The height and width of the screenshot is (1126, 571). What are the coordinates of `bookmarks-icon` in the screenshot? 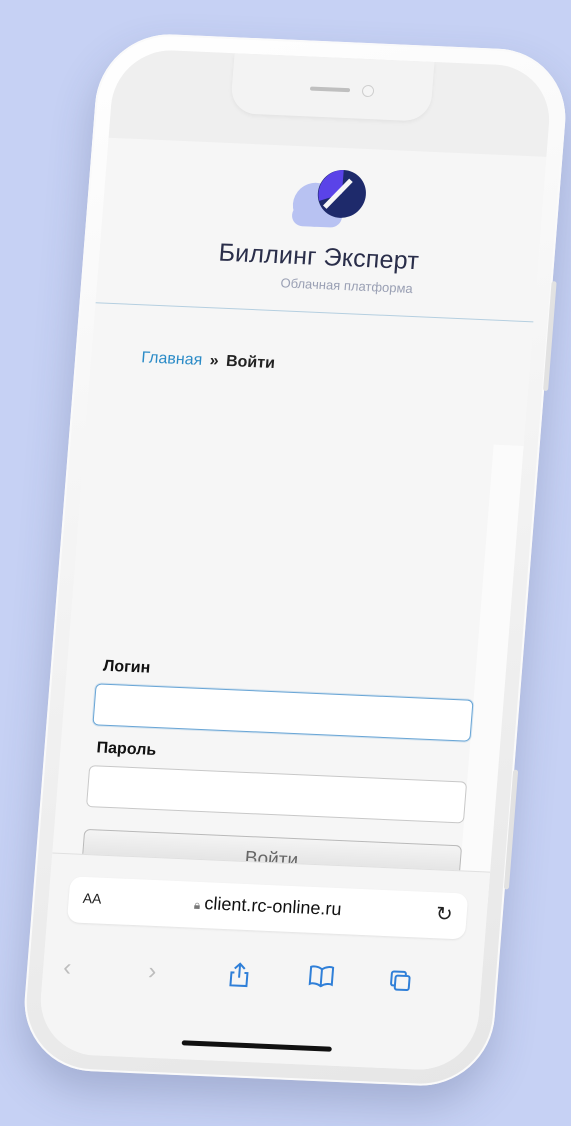 It's located at (321, 980).